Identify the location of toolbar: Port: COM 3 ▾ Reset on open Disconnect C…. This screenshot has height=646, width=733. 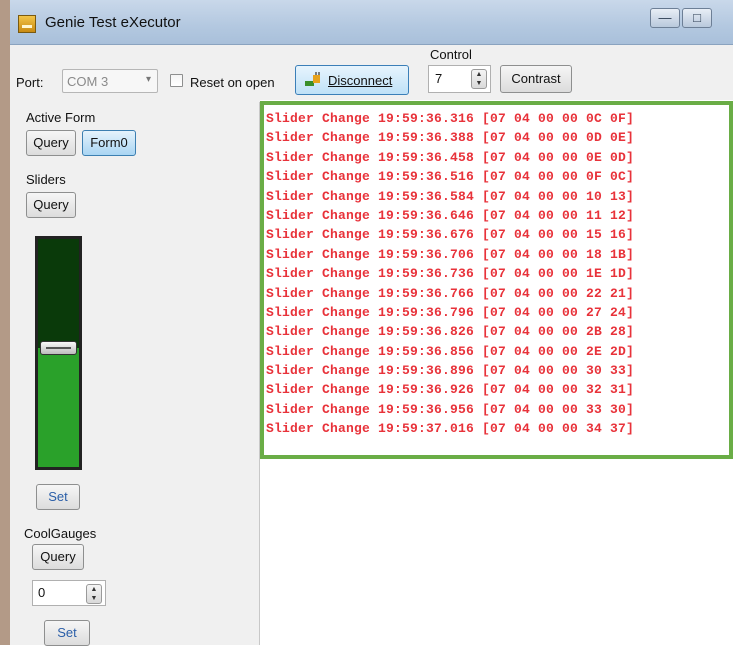
(371, 72).